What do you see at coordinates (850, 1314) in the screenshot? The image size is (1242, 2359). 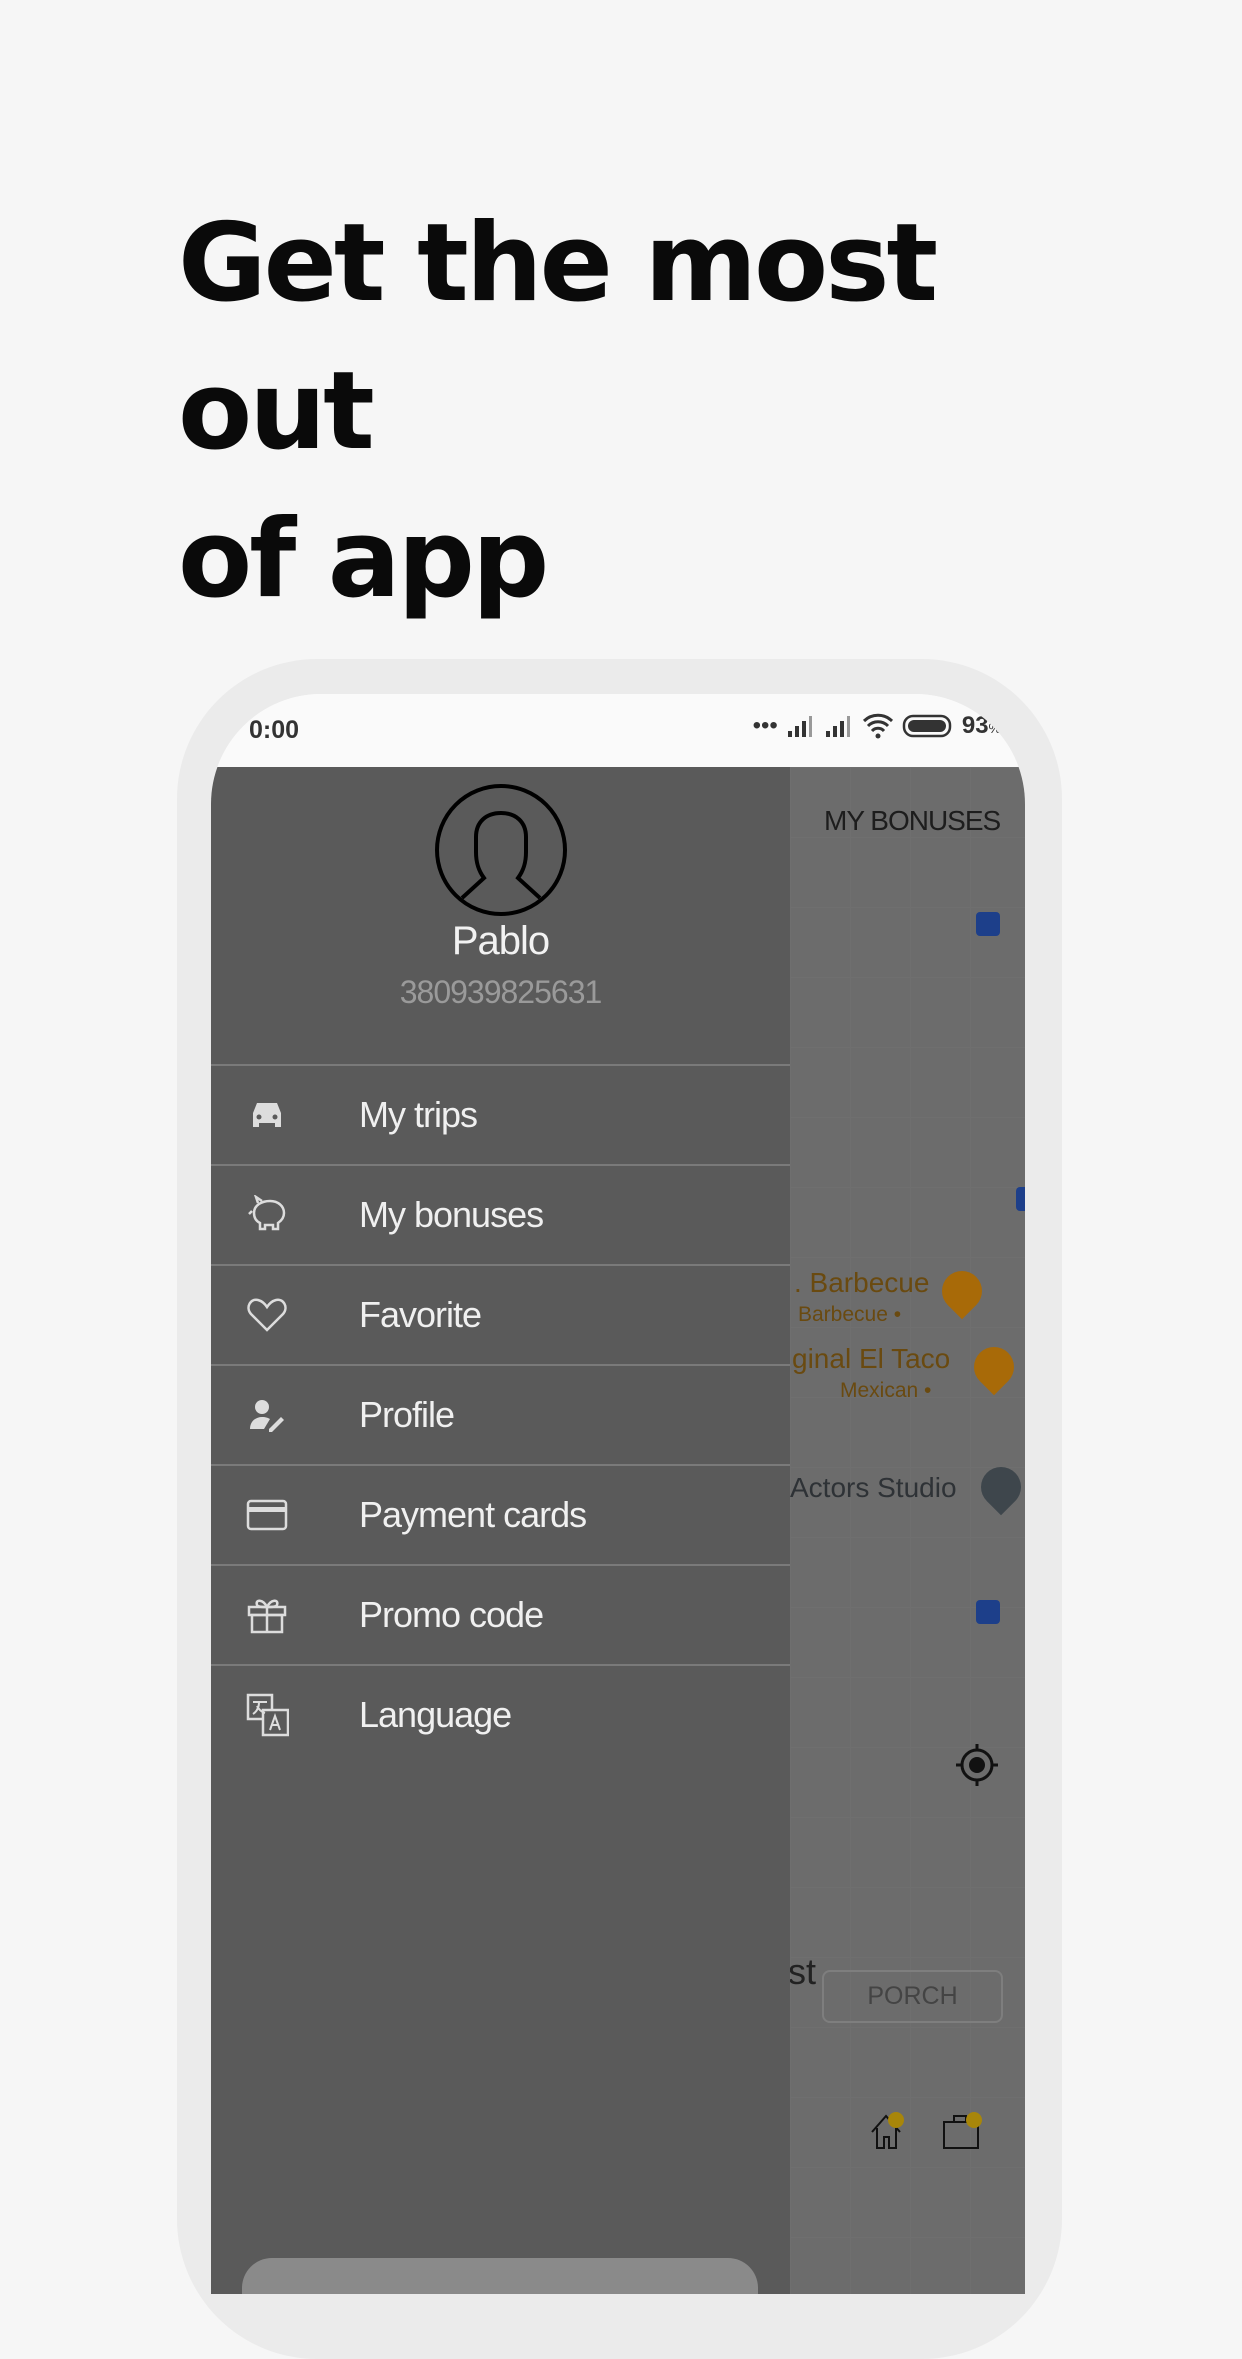 I see `map-place-category: Barbecue •` at bounding box center [850, 1314].